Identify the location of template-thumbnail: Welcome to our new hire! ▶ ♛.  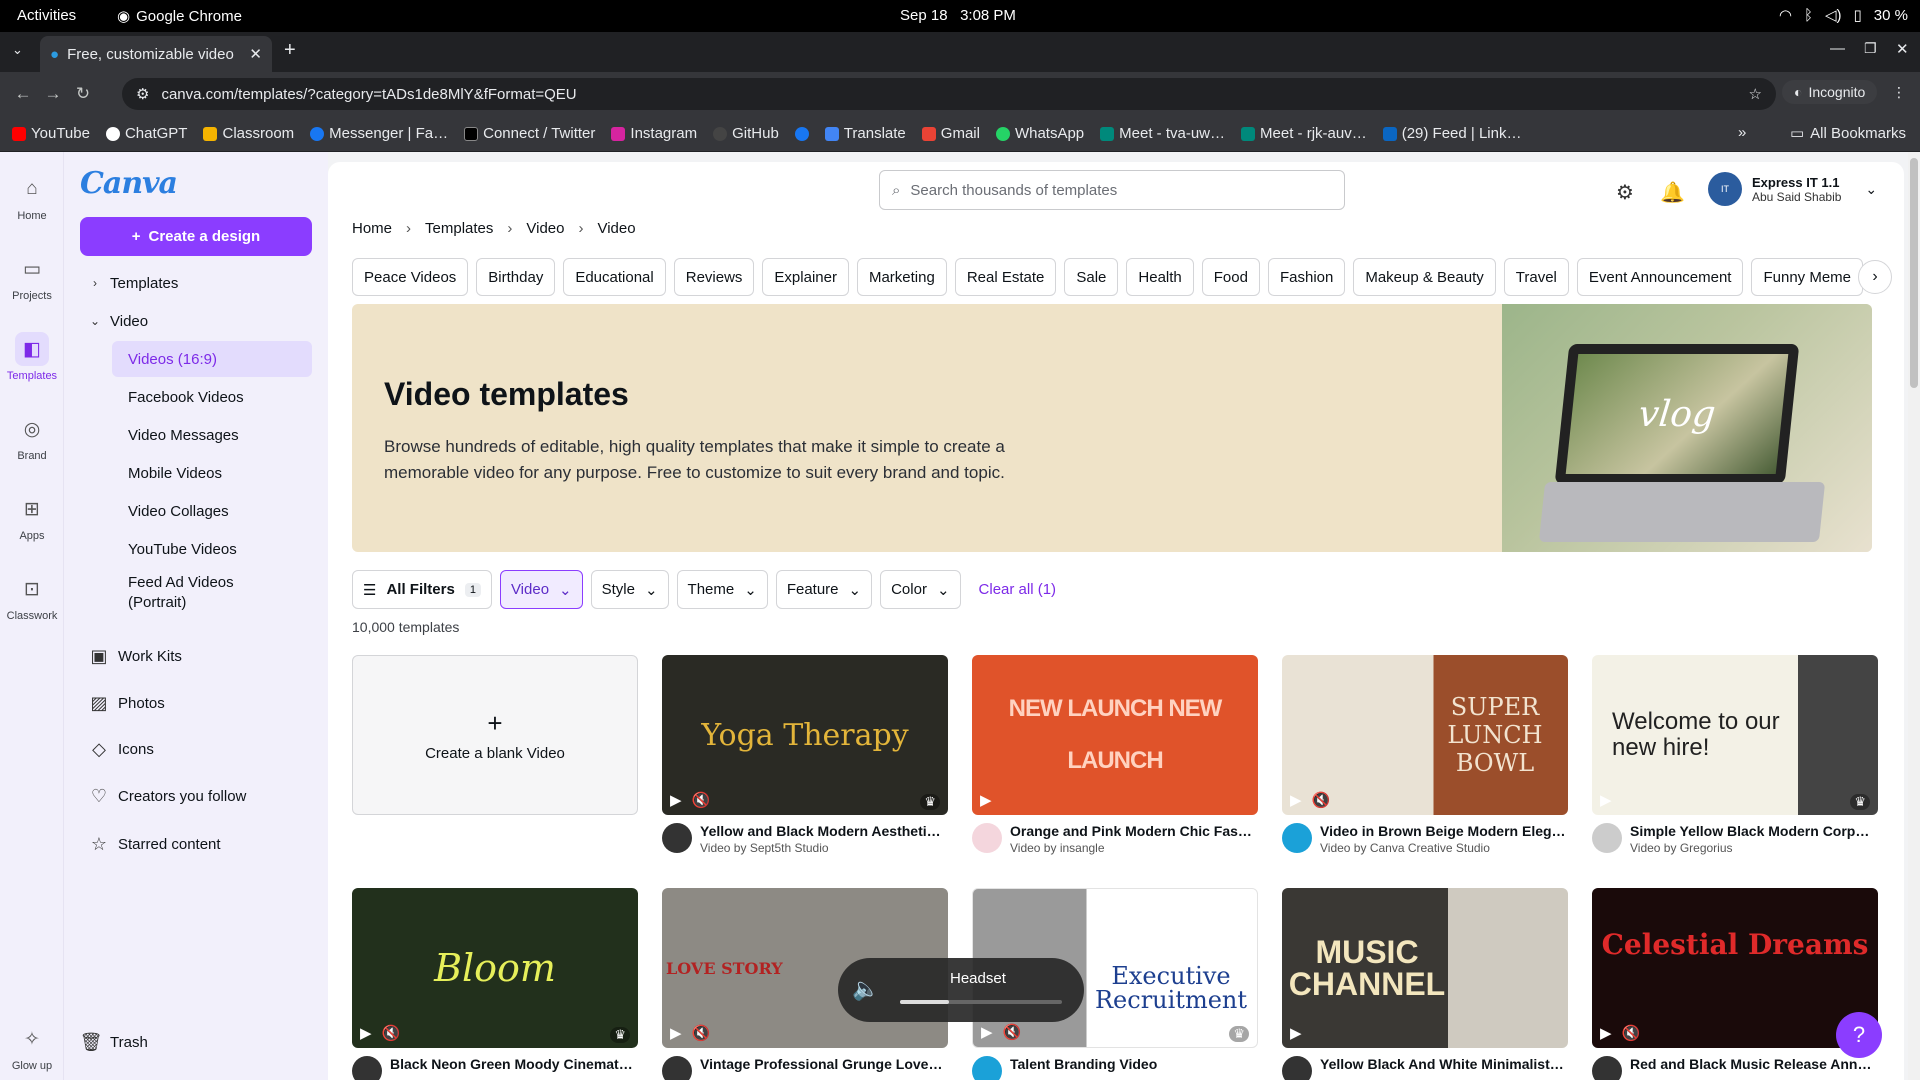
(1735, 735).